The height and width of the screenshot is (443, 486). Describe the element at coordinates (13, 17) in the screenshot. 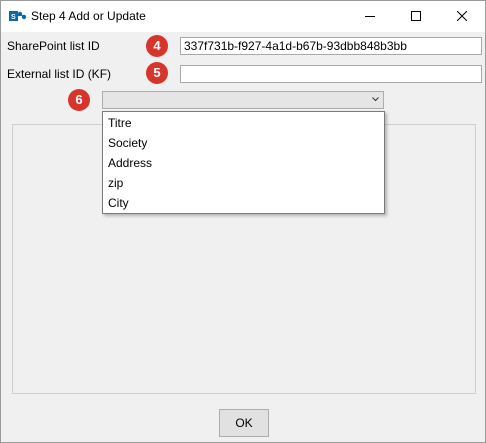

I see `svg-text: S` at that location.